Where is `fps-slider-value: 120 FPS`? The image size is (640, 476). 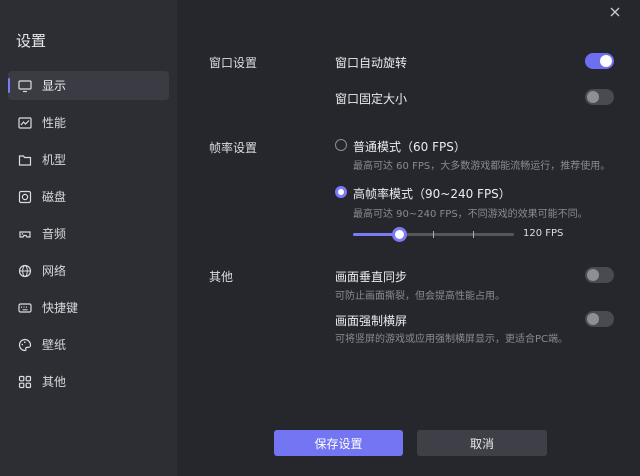
fps-slider-value: 120 FPS is located at coordinates (543, 233).